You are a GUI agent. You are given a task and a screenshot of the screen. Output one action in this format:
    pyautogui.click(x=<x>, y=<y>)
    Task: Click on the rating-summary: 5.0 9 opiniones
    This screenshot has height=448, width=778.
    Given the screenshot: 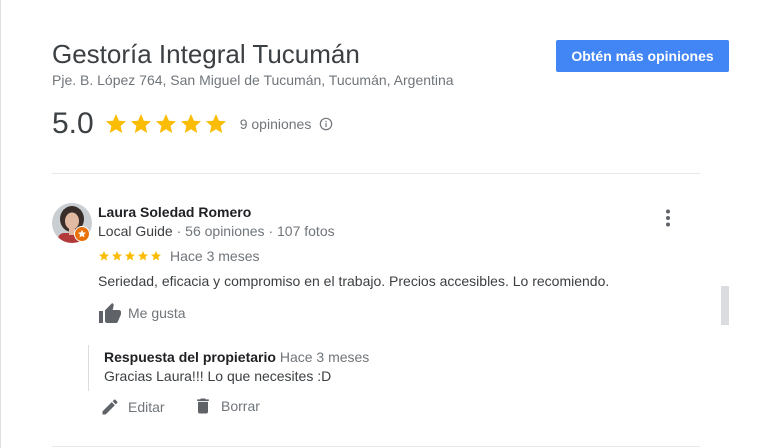 What is the action you would take?
    pyautogui.click(x=192, y=124)
    